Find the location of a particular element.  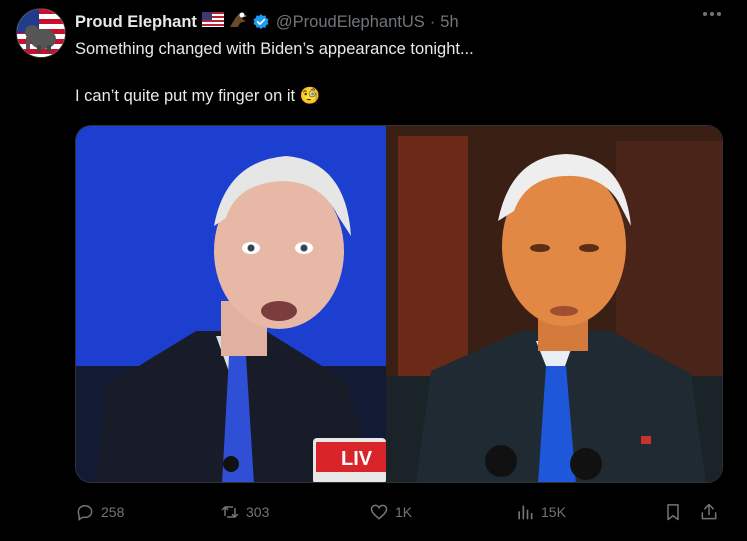

repost-icon is located at coordinates (230, 512).